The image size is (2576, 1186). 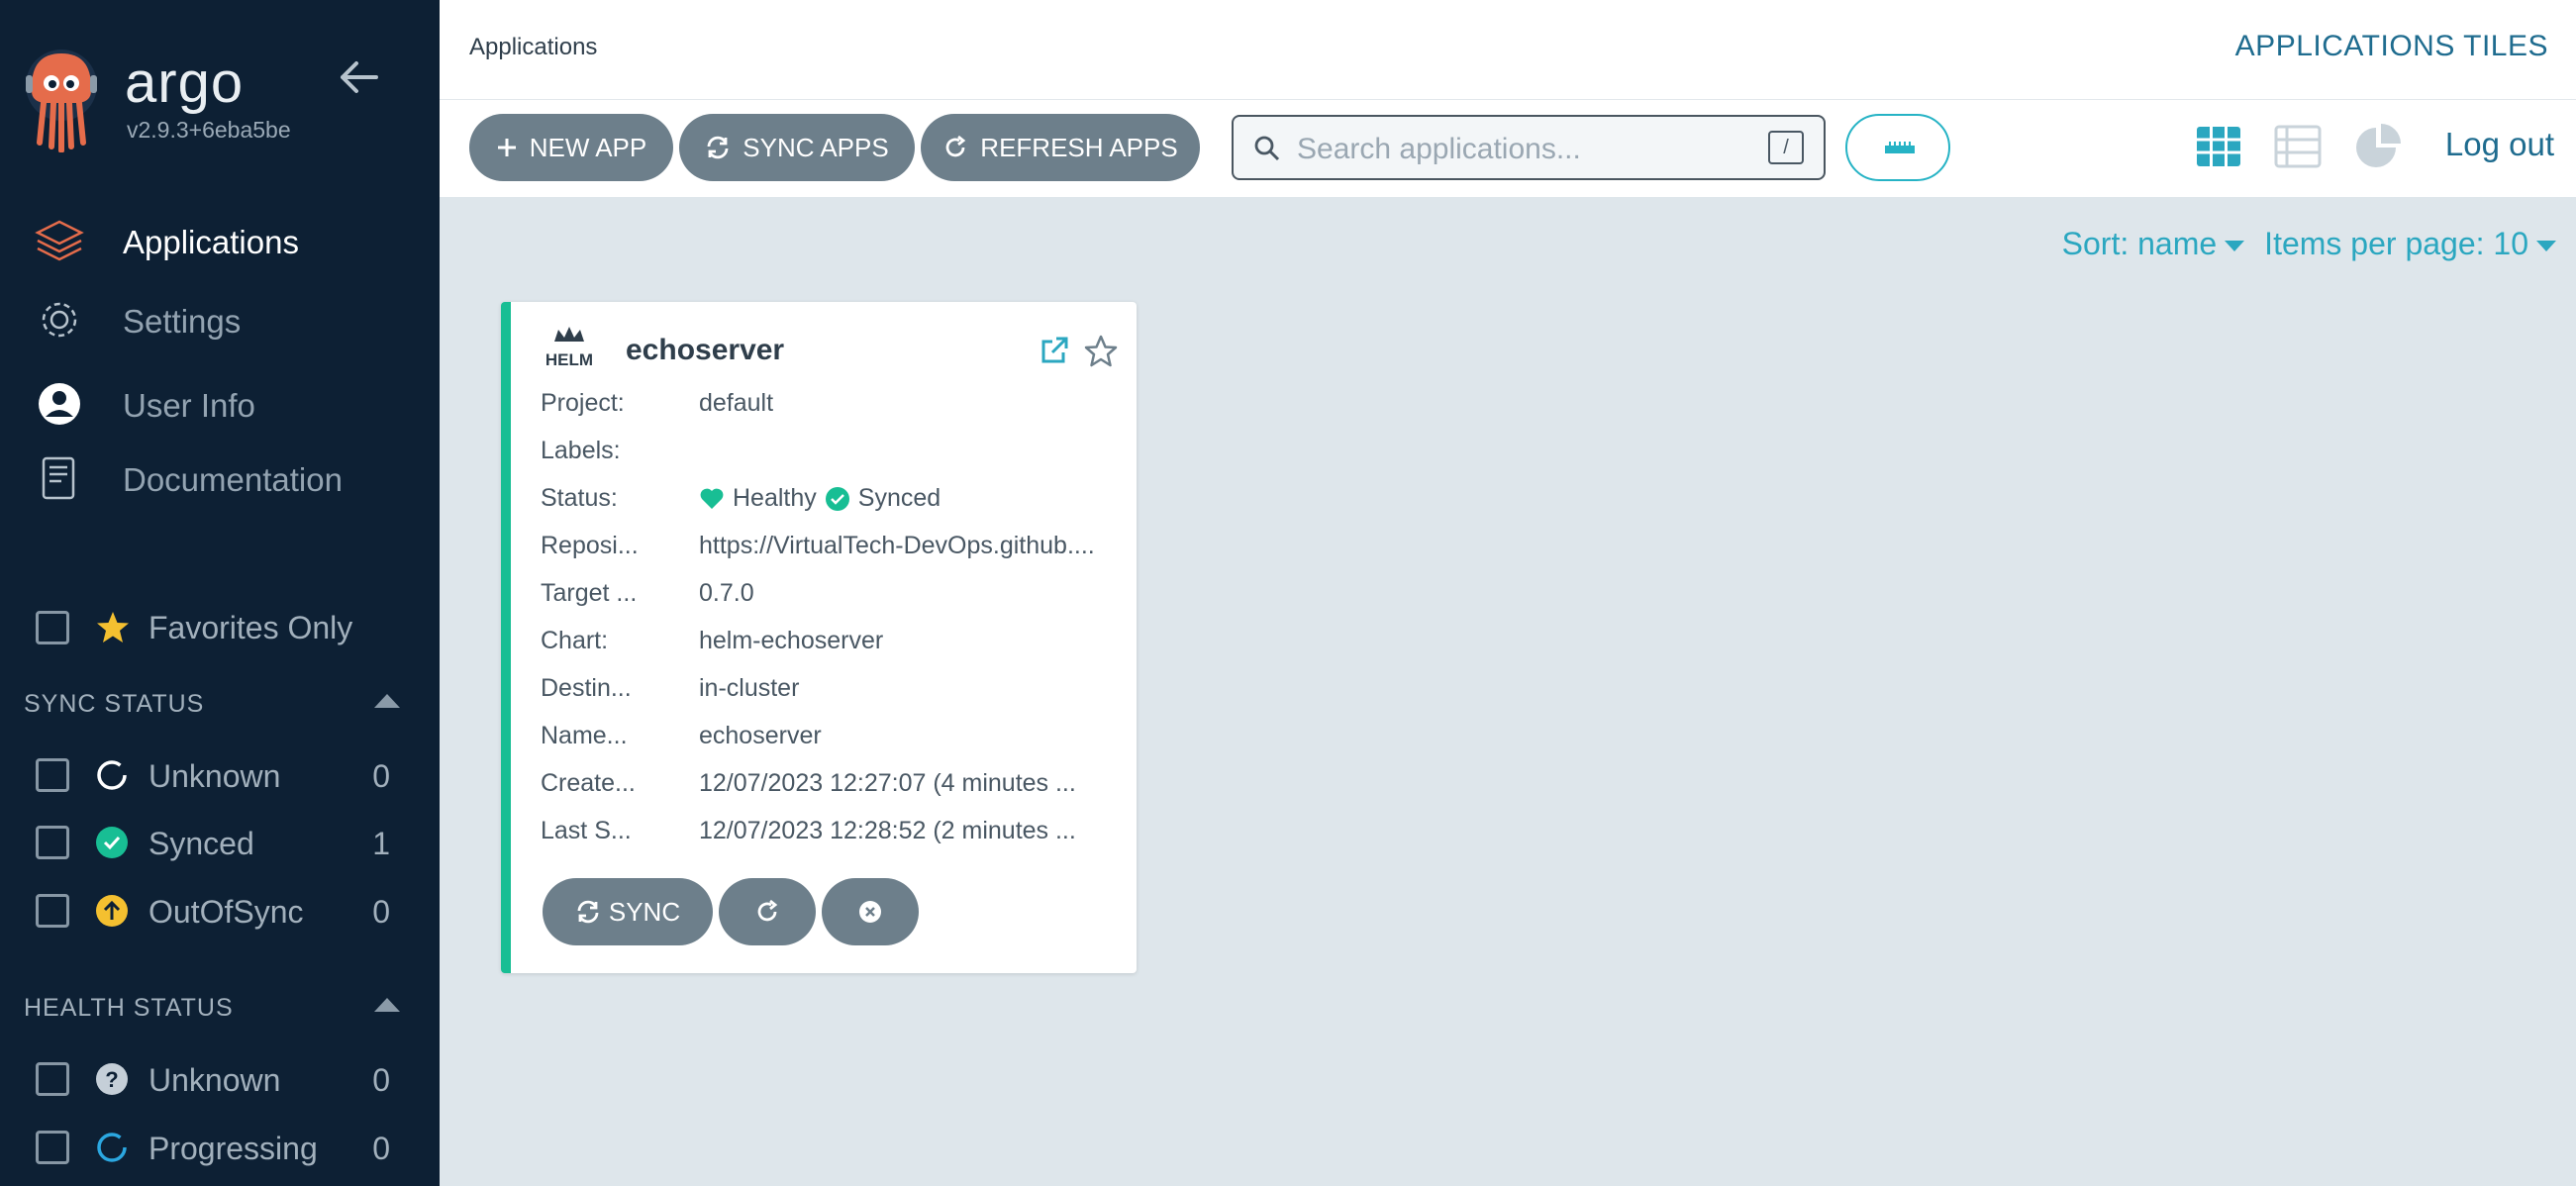 I want to click on sync-filter-unknown: Unknown 0, so click(x=220, y=775).